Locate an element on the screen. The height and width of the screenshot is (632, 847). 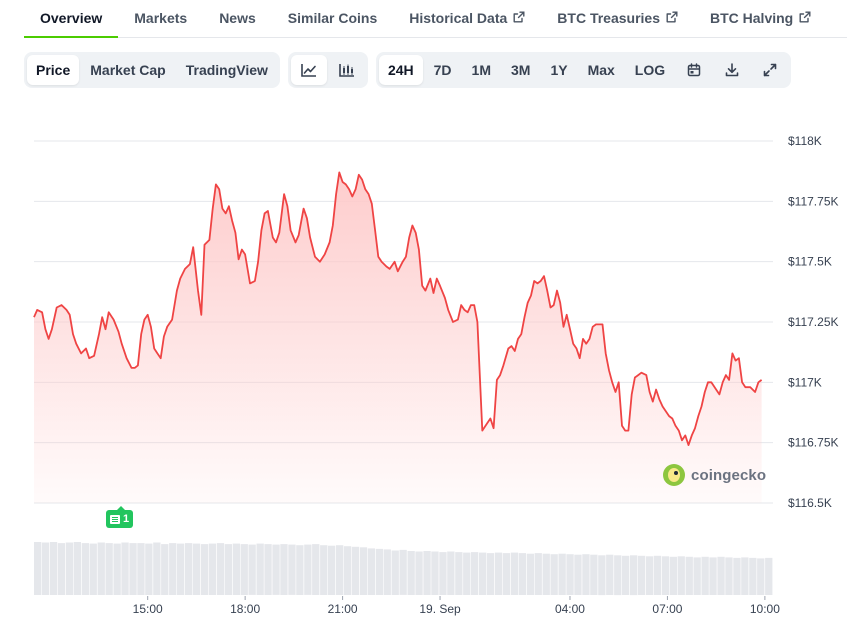
tab-label: BTC Treasuries is located at coordinates (608, 18).